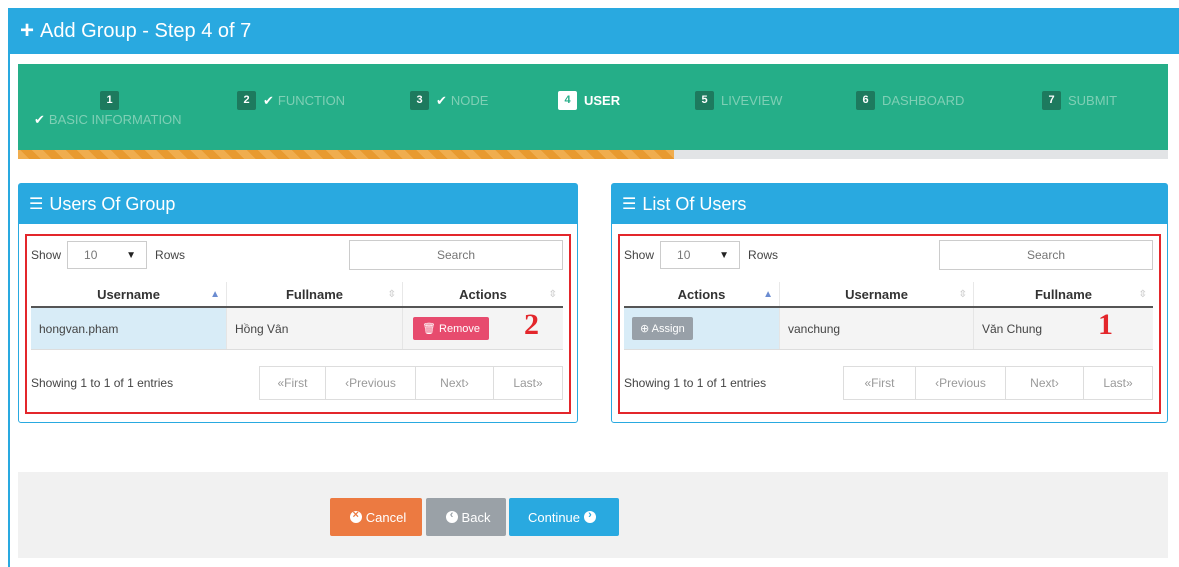 The height and width of the screenshot is (567, 1179). I want to click on cell-fullname: Hồng Vân, so click(315, 328).